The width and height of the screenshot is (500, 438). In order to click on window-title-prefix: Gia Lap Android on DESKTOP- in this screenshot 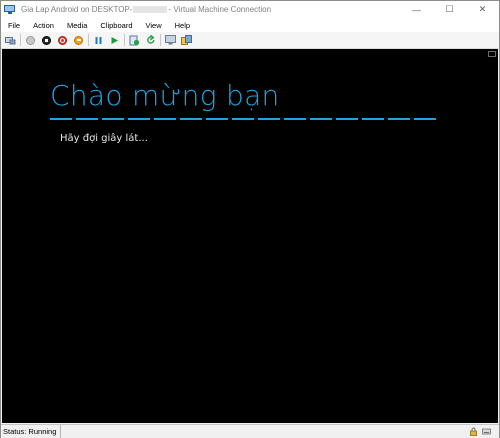, I will do `click(77, 9)`.